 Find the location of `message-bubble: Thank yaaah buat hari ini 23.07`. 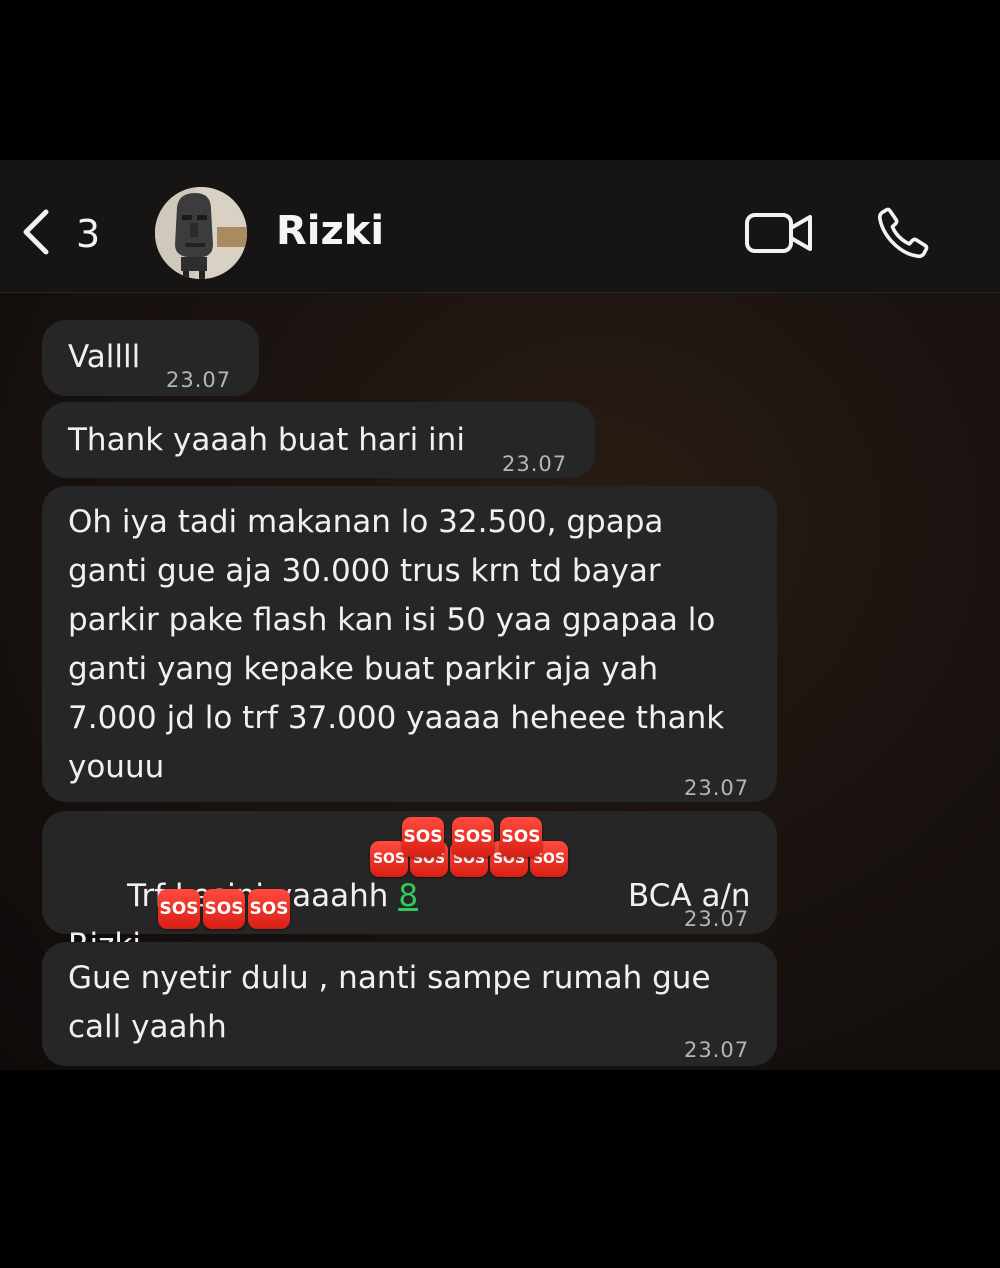

message-bubble: Thank yaaah buat hari ini 23.07 is located at coordinates (318, 440).